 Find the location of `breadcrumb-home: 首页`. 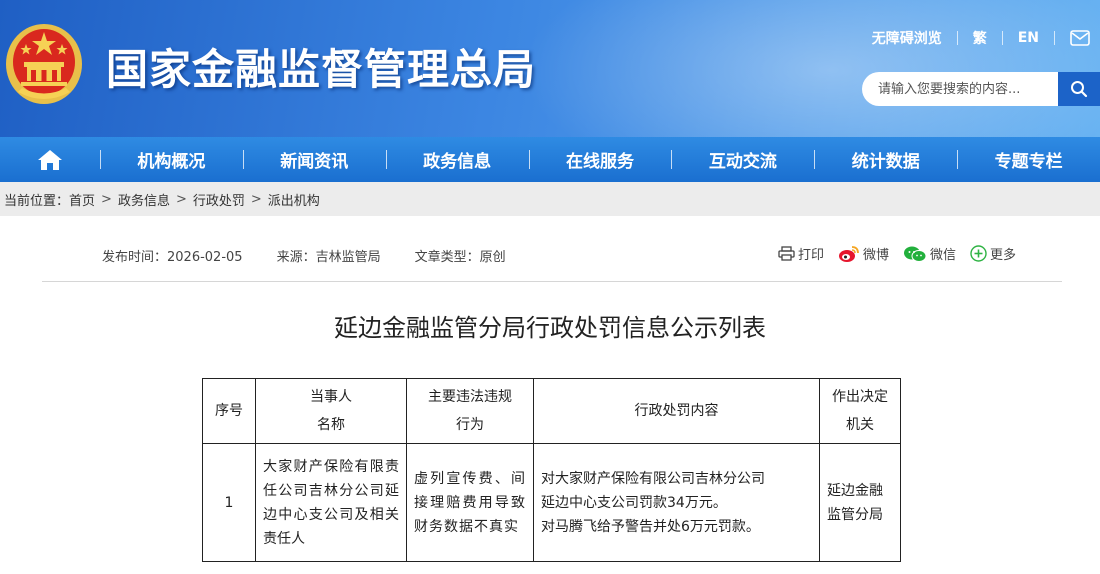

breadcrumb-home: 首页 is located at coordinates (82, 199).